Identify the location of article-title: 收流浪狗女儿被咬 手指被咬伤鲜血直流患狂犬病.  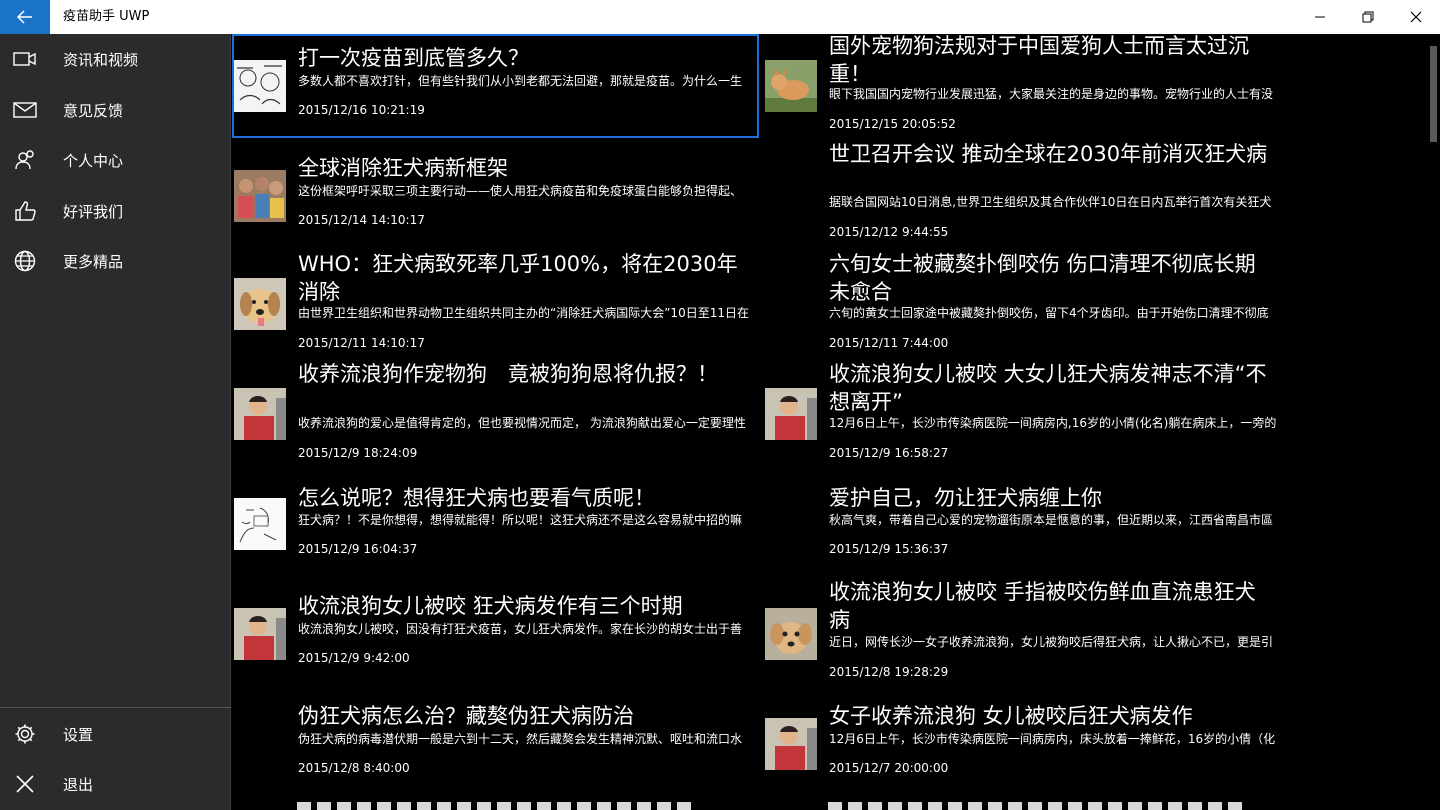
(1042, 606).